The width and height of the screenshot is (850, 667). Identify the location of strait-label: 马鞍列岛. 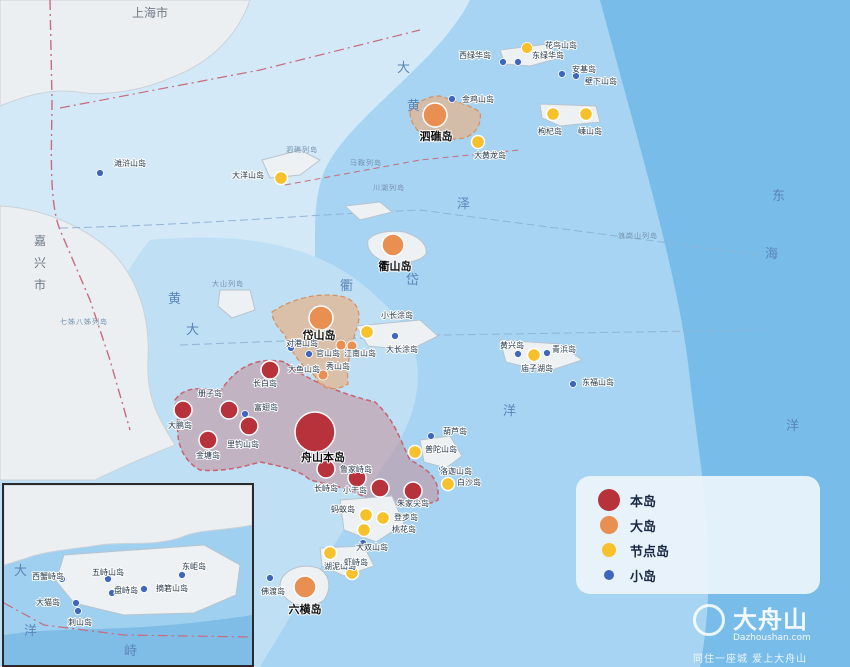
(366, 162).